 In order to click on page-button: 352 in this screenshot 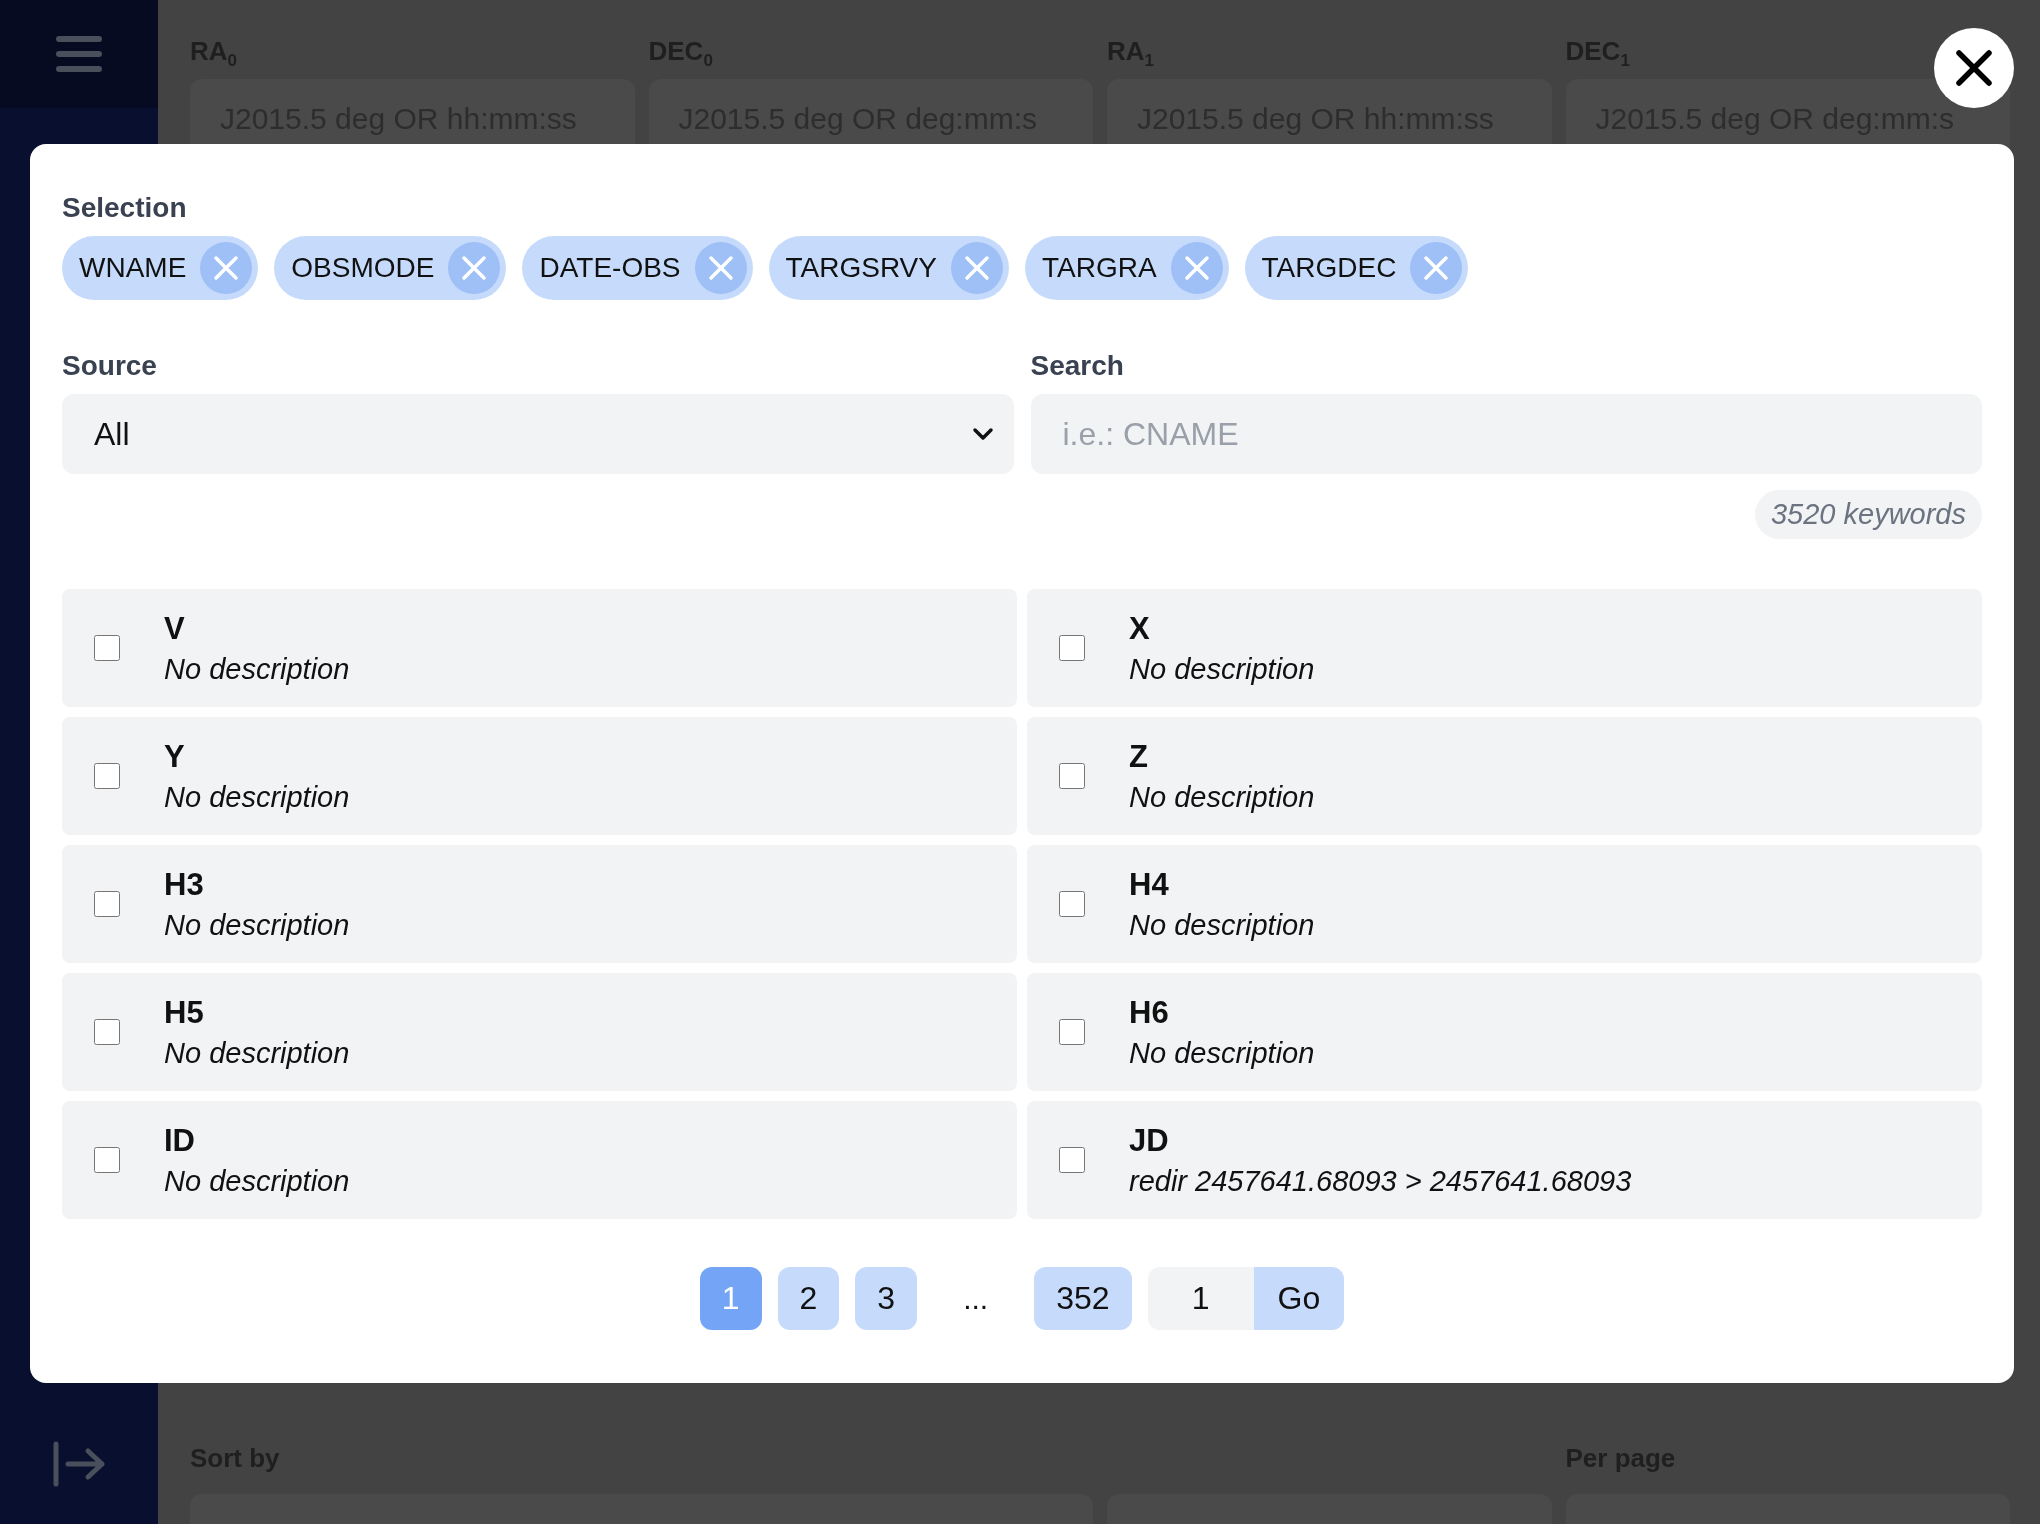, I will do `click(1083, 1298)`.